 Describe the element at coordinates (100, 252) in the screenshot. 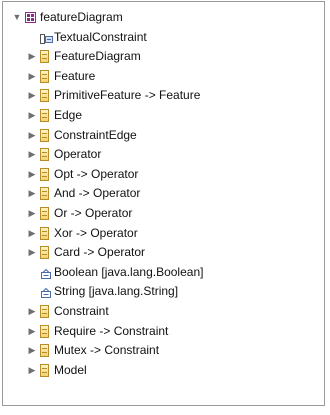

I see `tree-node-label: Card -> Operator` at that location.